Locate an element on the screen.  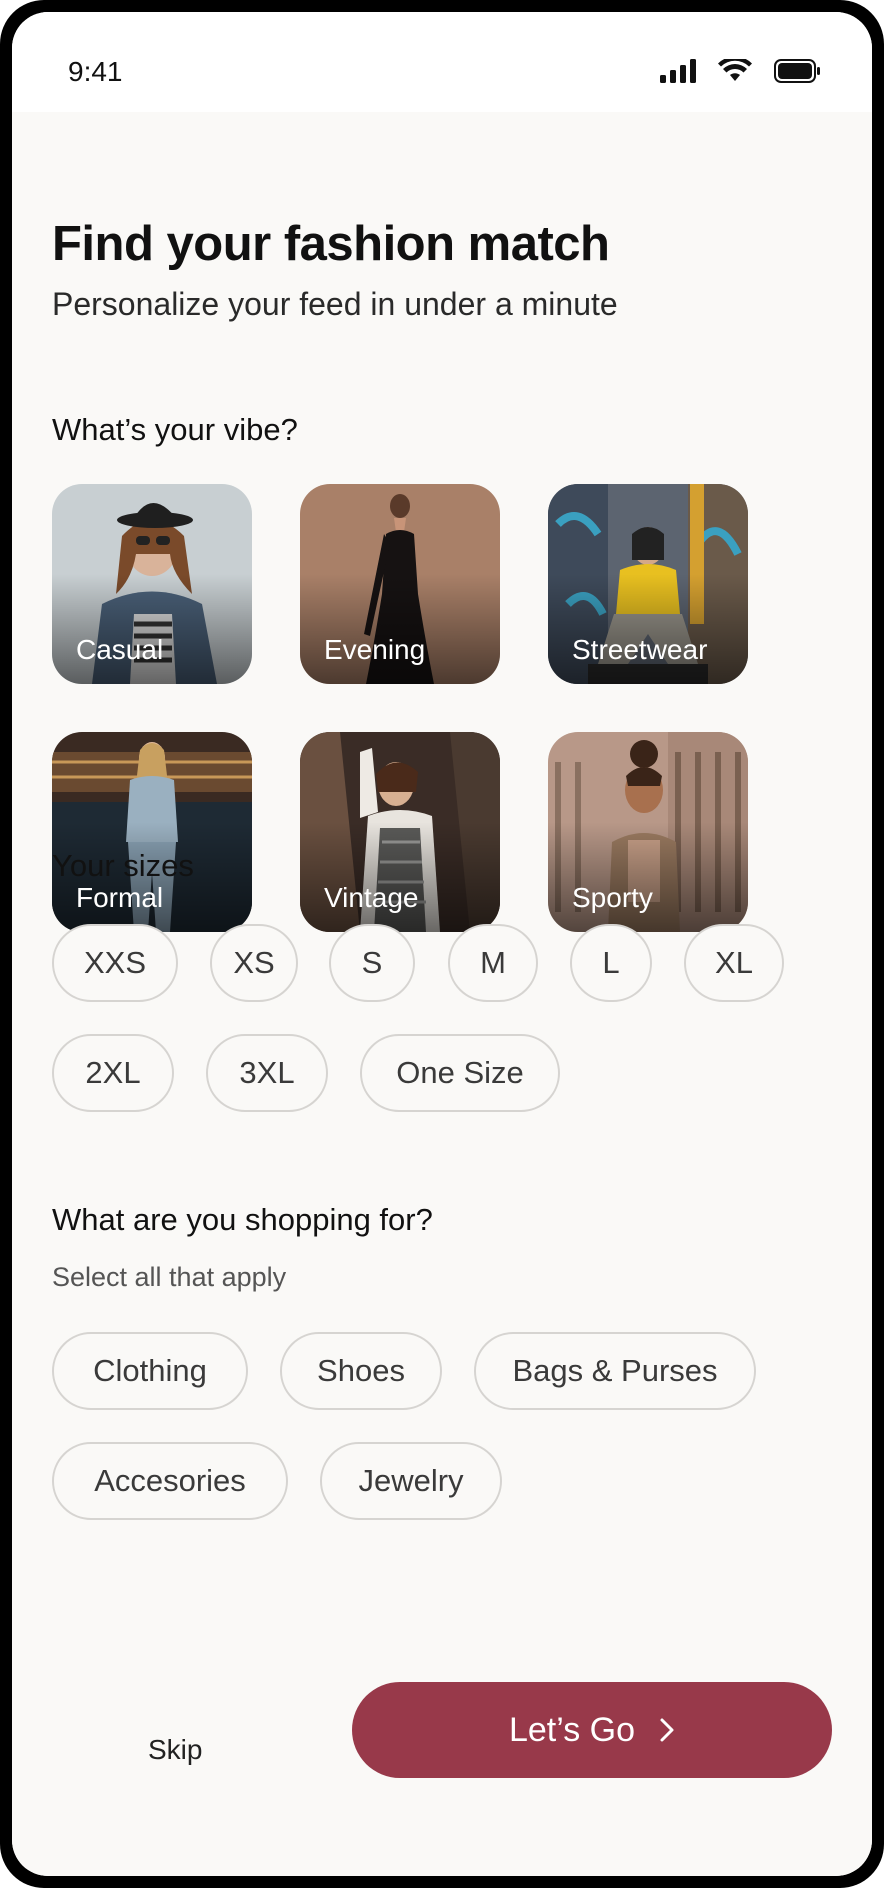
shopping-helper-text: Select all that apply is located at coordinates (169, 1277).